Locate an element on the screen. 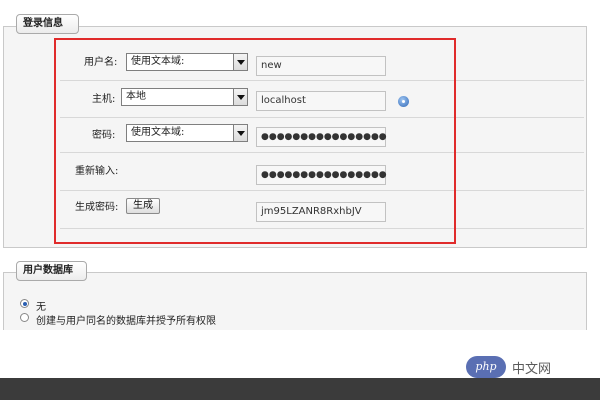 This screenshot has height=400, width=600. login-info-legend: 登录信息 is located at coordinates (47, 24).